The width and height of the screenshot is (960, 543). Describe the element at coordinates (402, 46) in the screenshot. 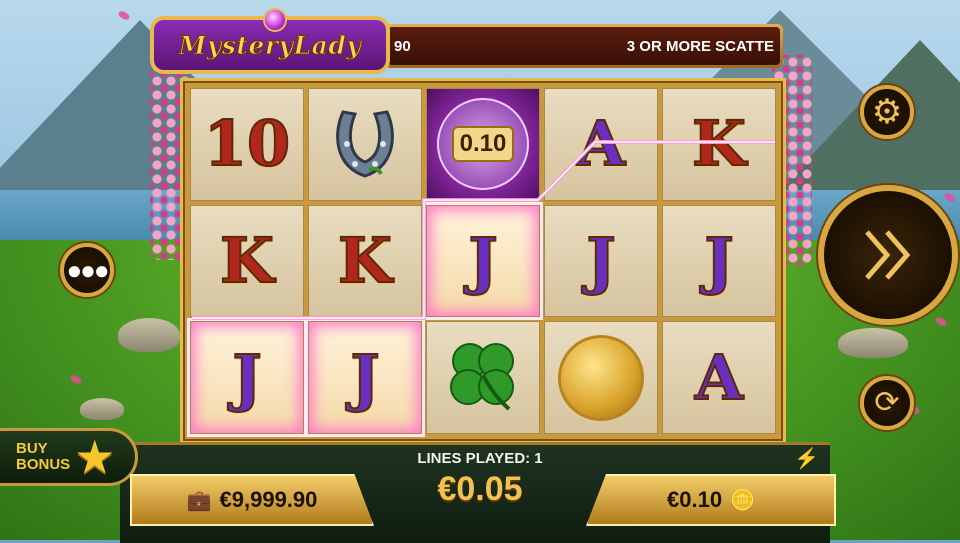

I see `ticker-text-left: 90` at that location.